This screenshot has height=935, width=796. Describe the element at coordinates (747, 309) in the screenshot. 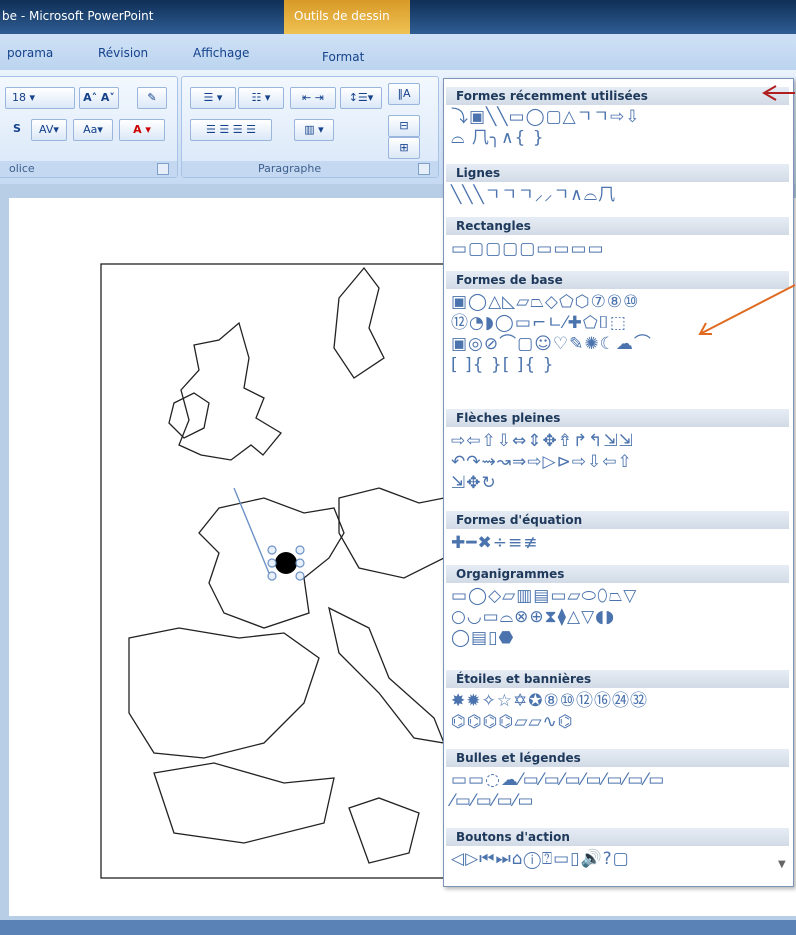

I see `orange-annotation-arrow` at that location.